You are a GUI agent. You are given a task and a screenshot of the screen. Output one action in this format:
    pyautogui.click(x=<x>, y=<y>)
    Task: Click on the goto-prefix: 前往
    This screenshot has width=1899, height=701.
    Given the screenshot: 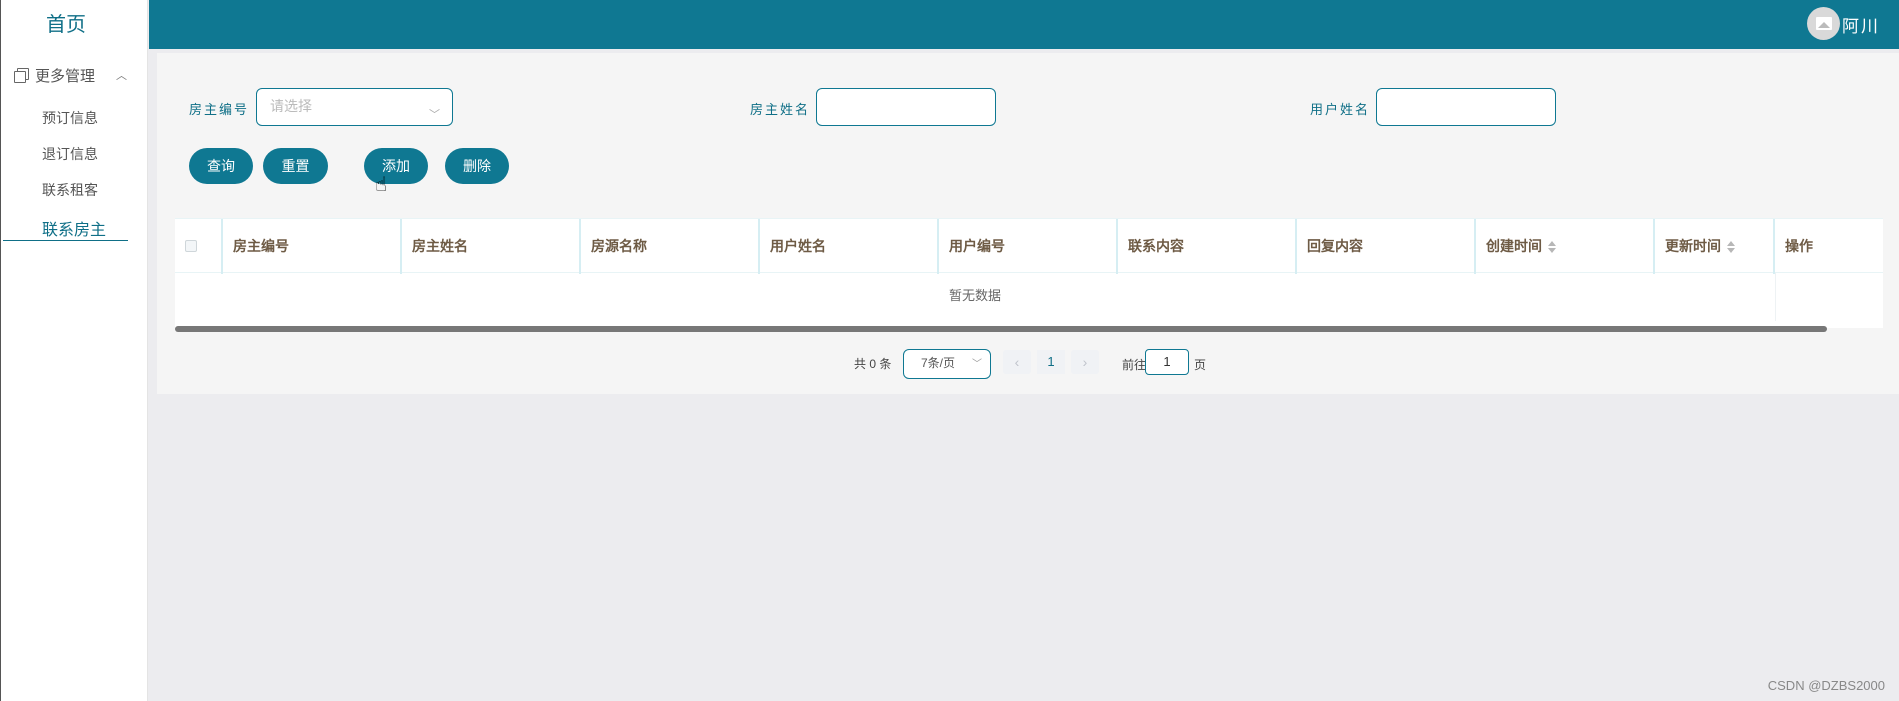 What is the action you would take?
    pyautogui.click(x=1134, y=365)
    